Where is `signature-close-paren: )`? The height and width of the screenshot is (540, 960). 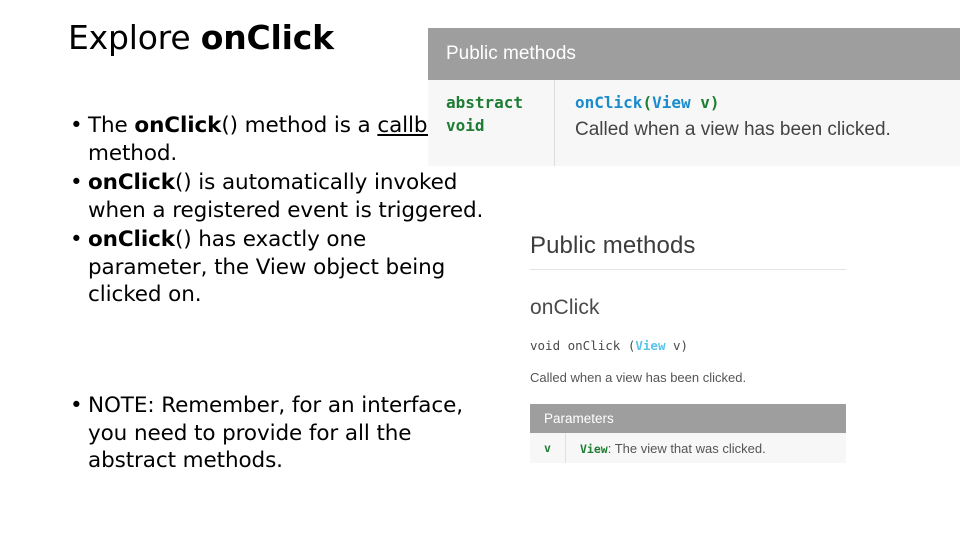 signature-close-paren: ) is located at coordinates (714, 102).